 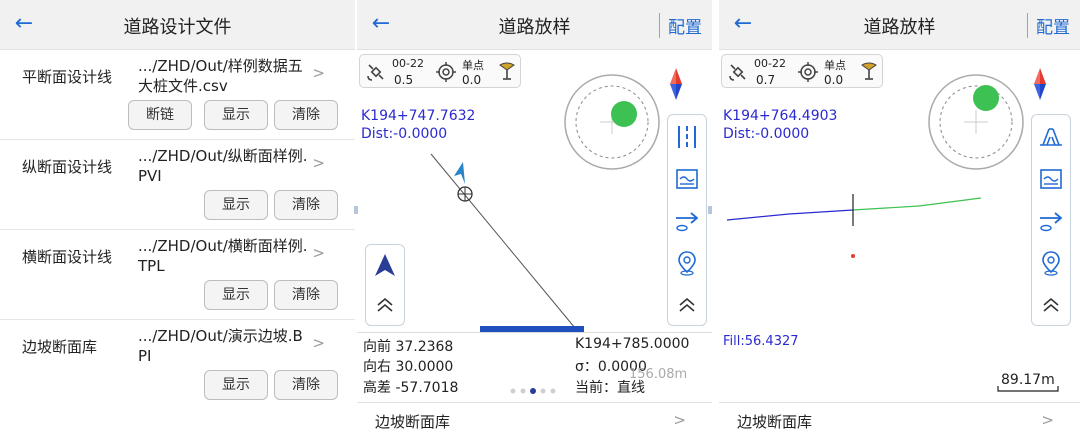 What do you see at coordinates (177, 27) in the screenshot?
I see `page-title: 道路设计文件` at bounding box center [177, 27].